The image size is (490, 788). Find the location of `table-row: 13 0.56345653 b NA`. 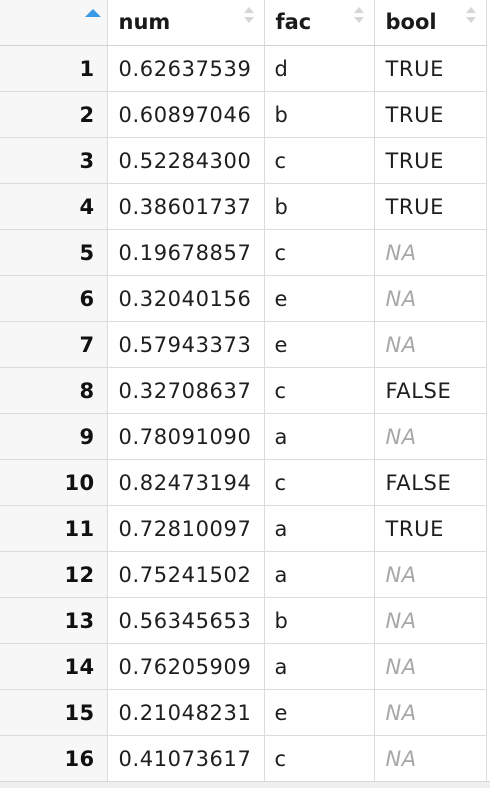

table-row: 13 0.56345653 b NA is located at coordinates (243, 620).